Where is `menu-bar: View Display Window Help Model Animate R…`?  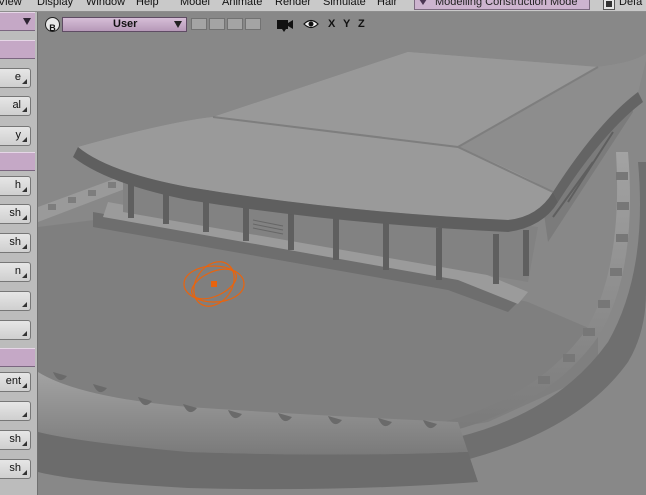 menu-bar: View Display Window Help Model Animate R… is located at coordinates (323, 6).